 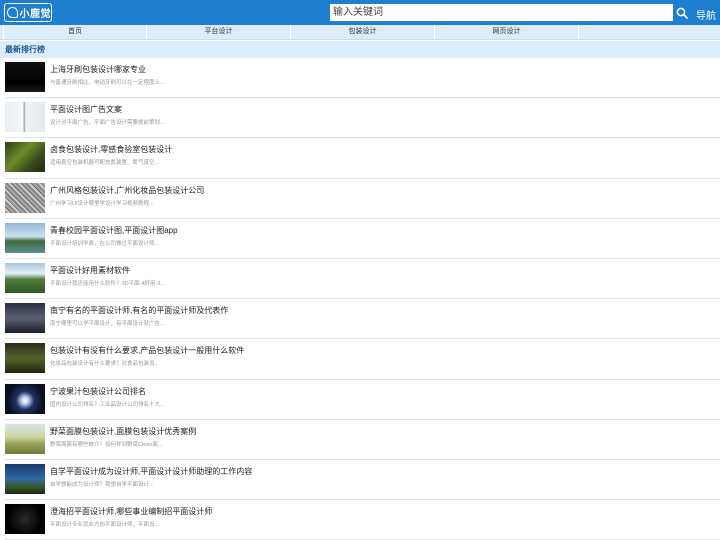 I want to click on tab-home: 首页, so click(x=75, y=32).